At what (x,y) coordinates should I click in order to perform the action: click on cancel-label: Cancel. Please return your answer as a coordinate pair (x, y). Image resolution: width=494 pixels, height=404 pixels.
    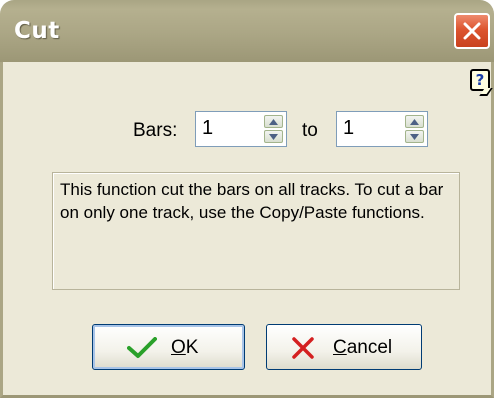
    Looking at the image, I should click on (362, 348).